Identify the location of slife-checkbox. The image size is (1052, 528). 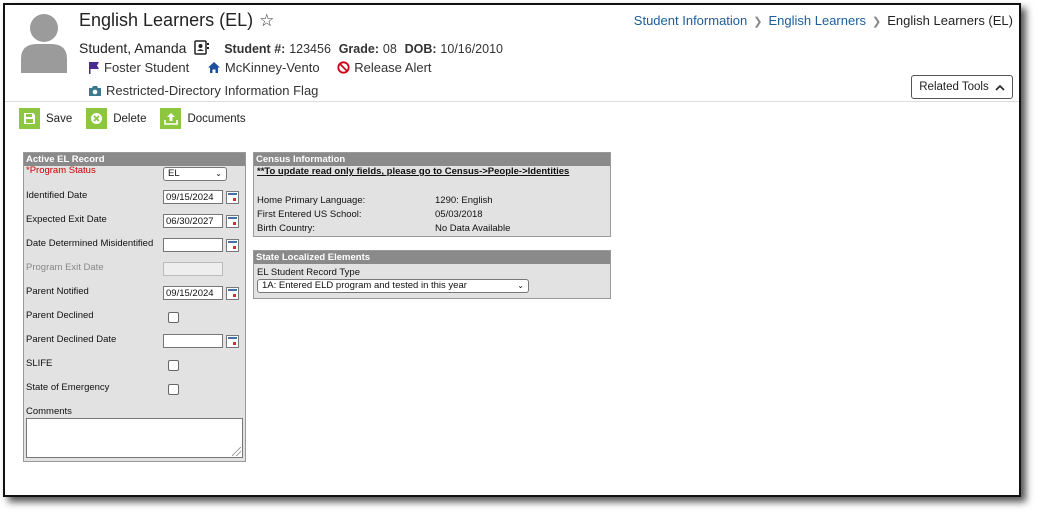
(173, 365).